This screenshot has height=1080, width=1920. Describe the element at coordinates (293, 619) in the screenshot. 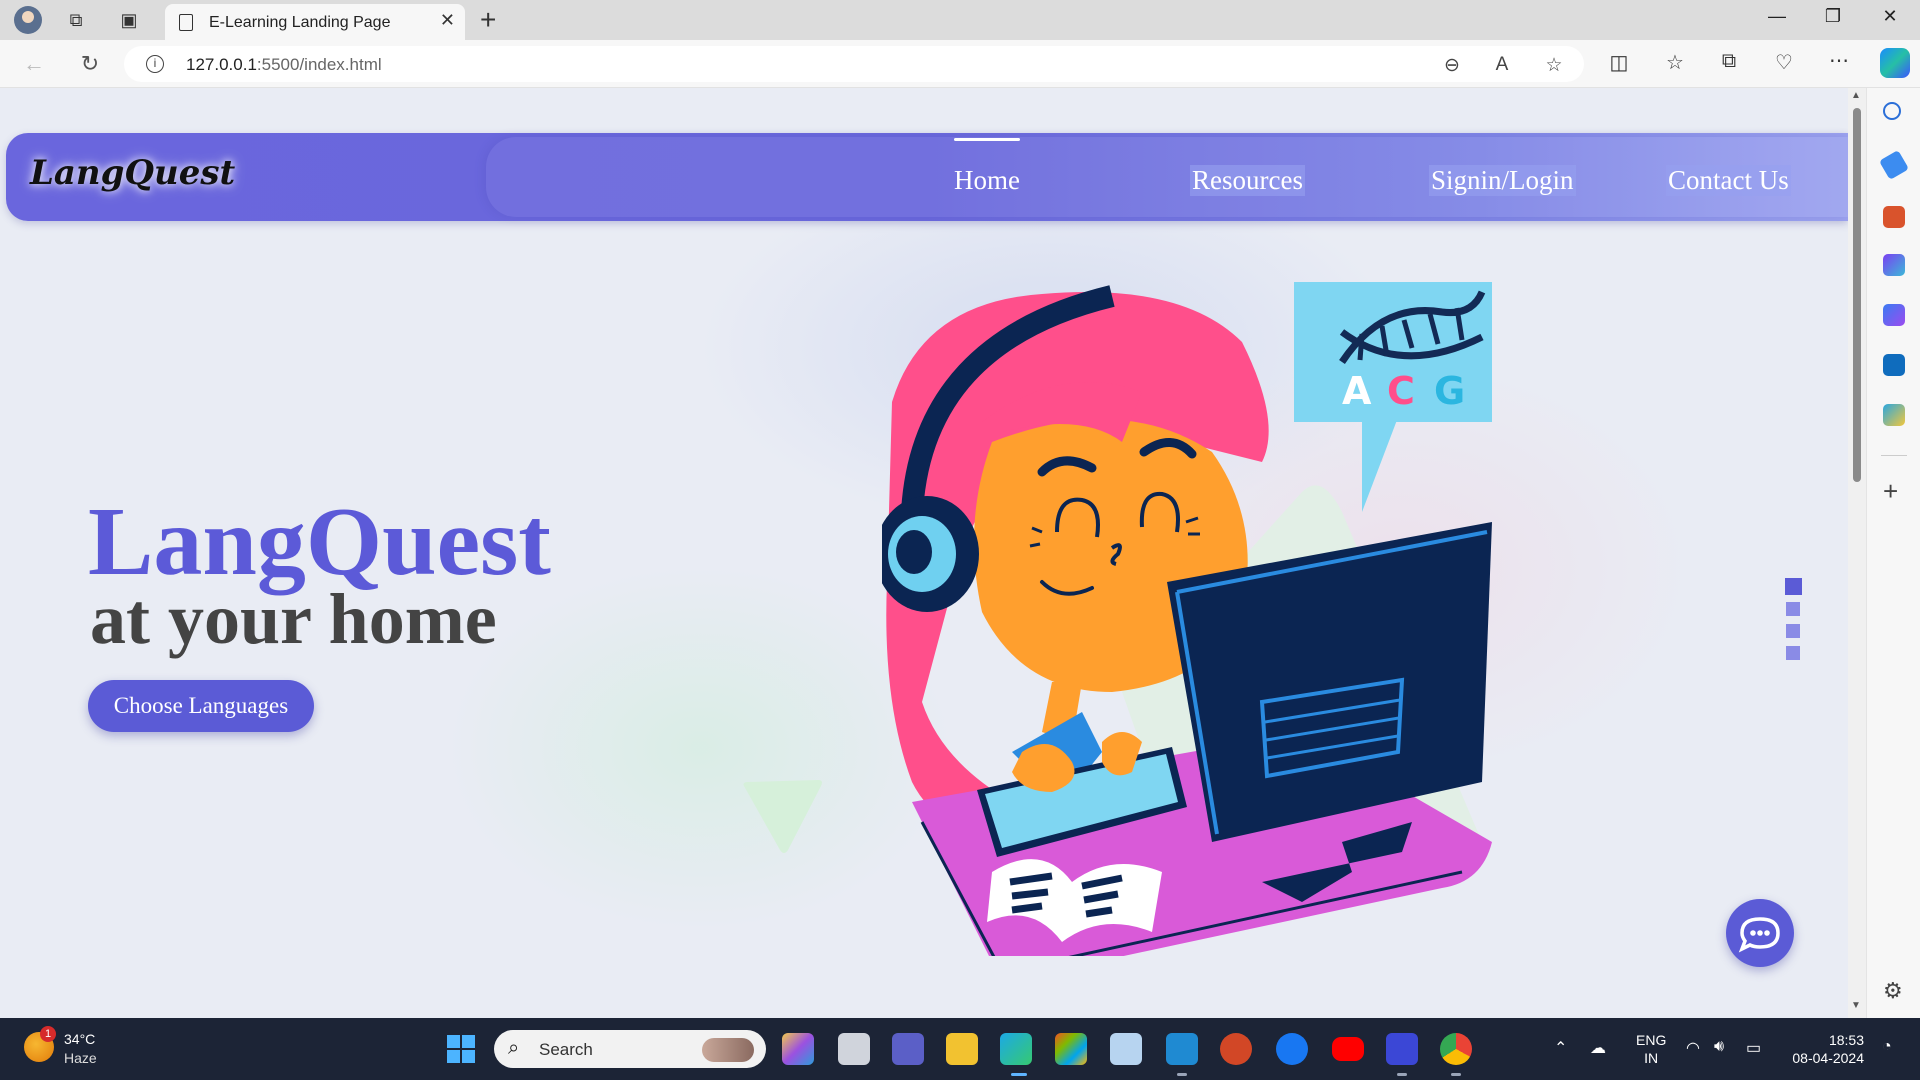

I see `hero-subtitle: at your home` at that location.